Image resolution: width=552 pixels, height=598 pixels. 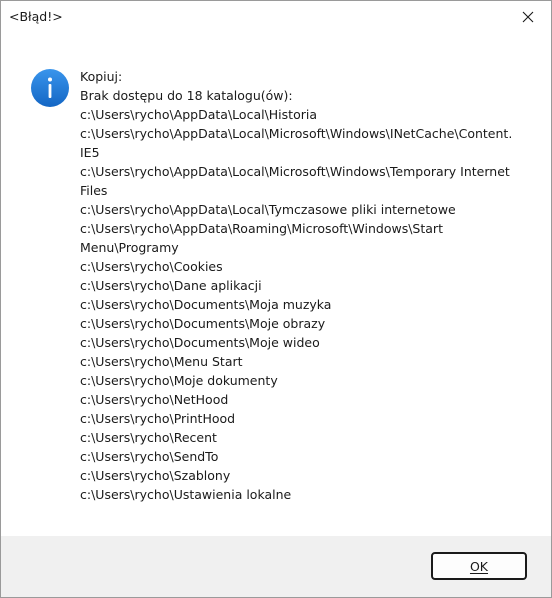 I want to click on message-line: Brak dostępu do 18 katalogu(ów):, so click(x=186, y=95).